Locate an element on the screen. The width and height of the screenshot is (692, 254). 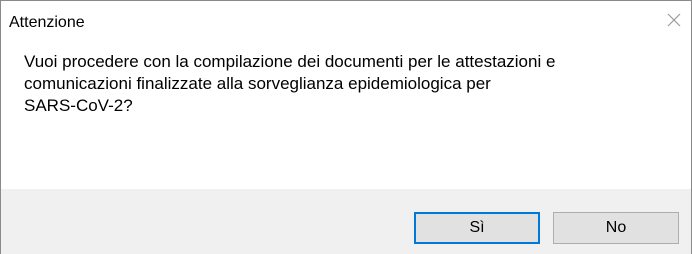
yes-button: Sì is located at coordinates (477, 228).